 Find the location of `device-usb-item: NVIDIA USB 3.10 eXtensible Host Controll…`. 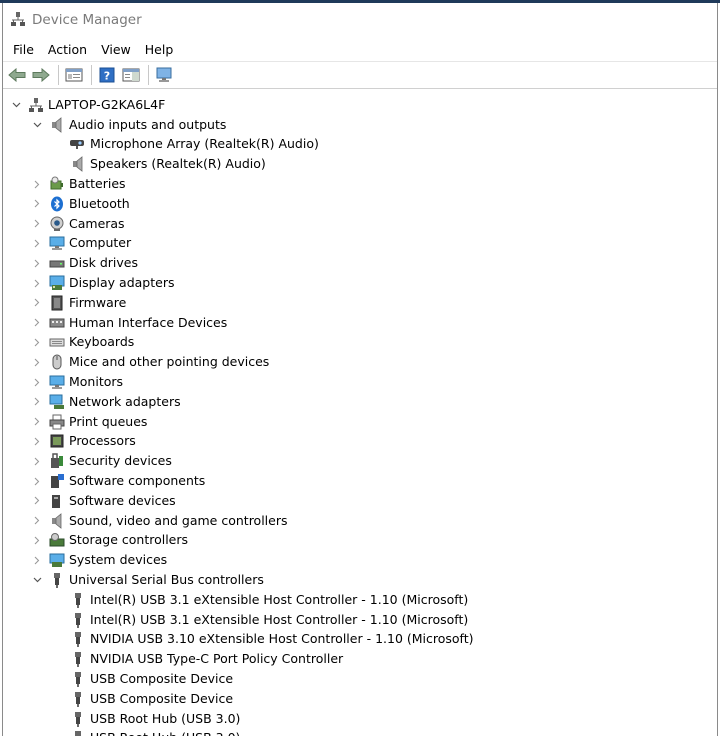

device-usb-item: NVIDIA USB 3.10 eXtensible Host Controll… is located at coordinates (360, 640).